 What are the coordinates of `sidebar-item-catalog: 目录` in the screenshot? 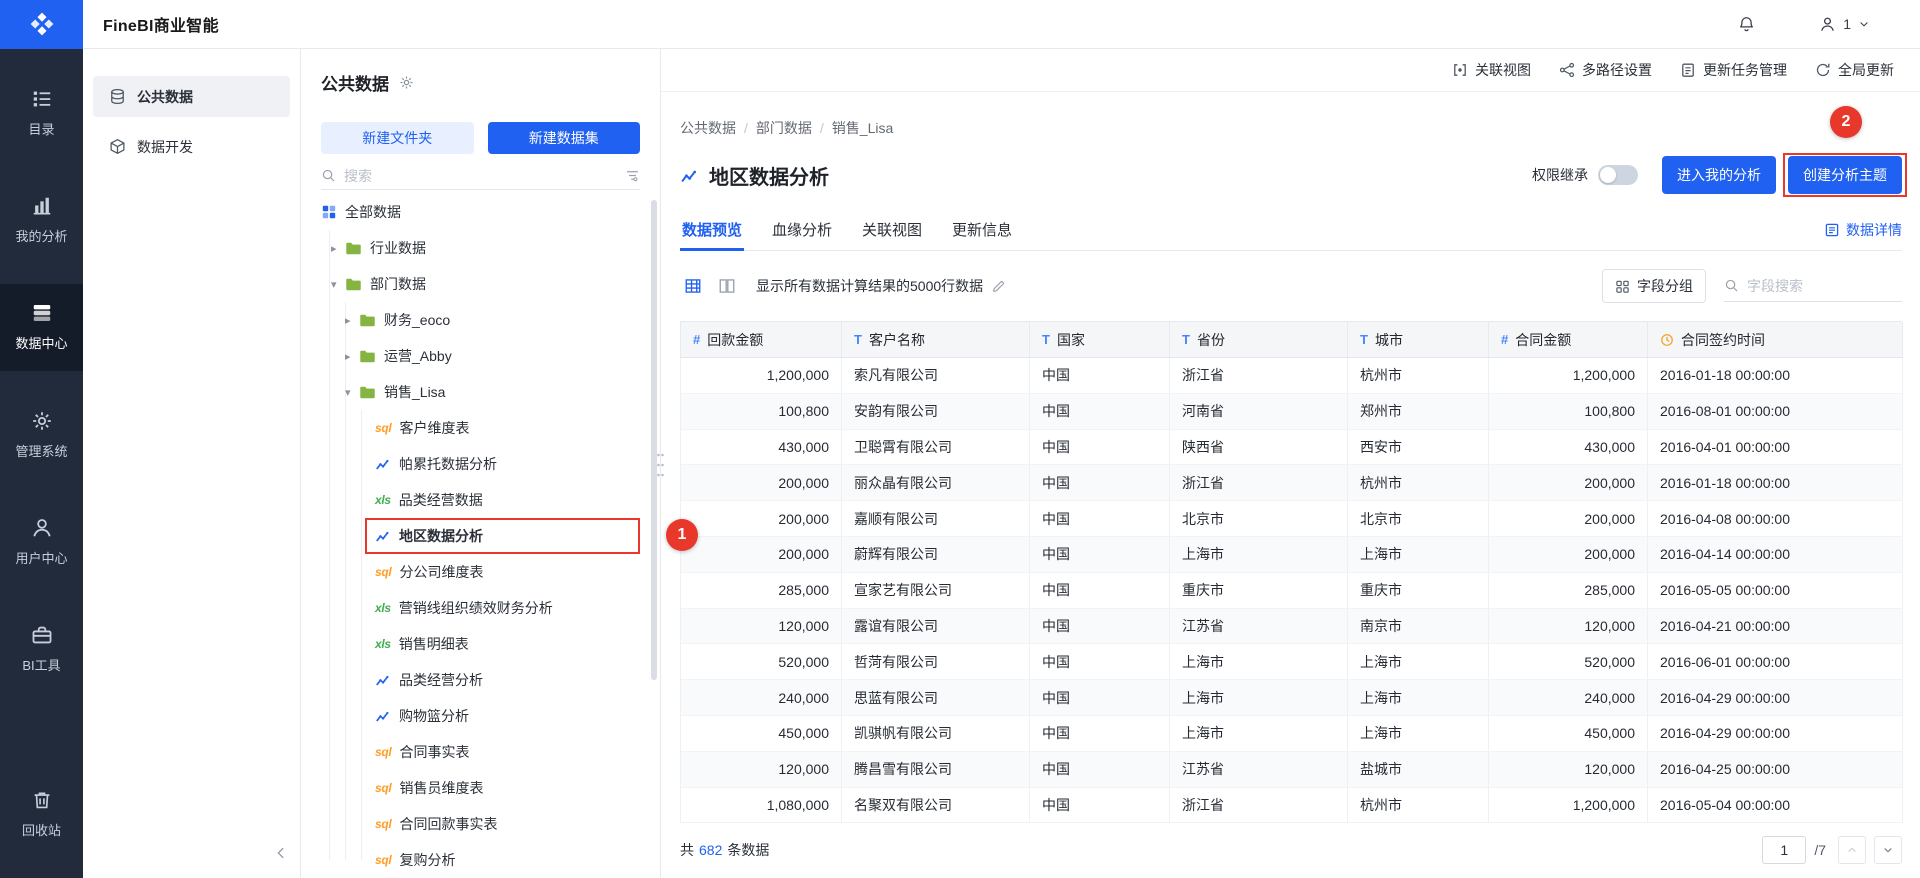 It's located at (41, 112).